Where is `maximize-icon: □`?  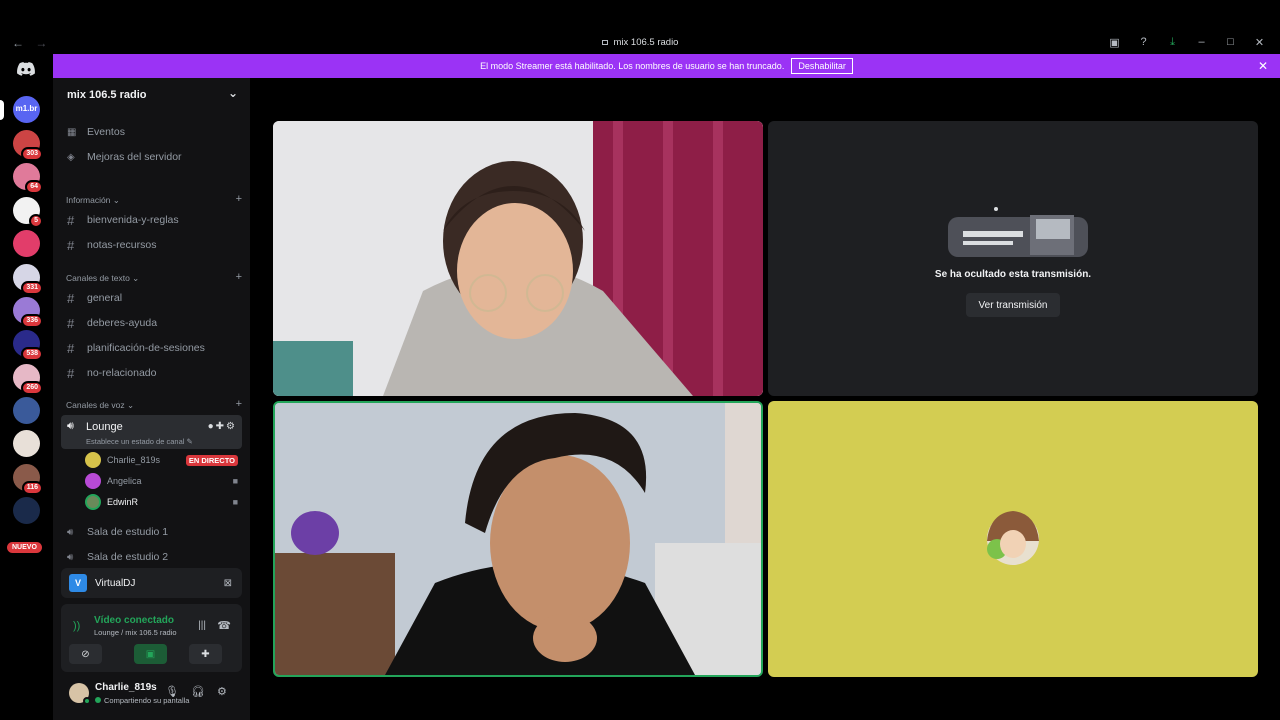
maximize-icon: □ is located at coordinates (1230, 42).